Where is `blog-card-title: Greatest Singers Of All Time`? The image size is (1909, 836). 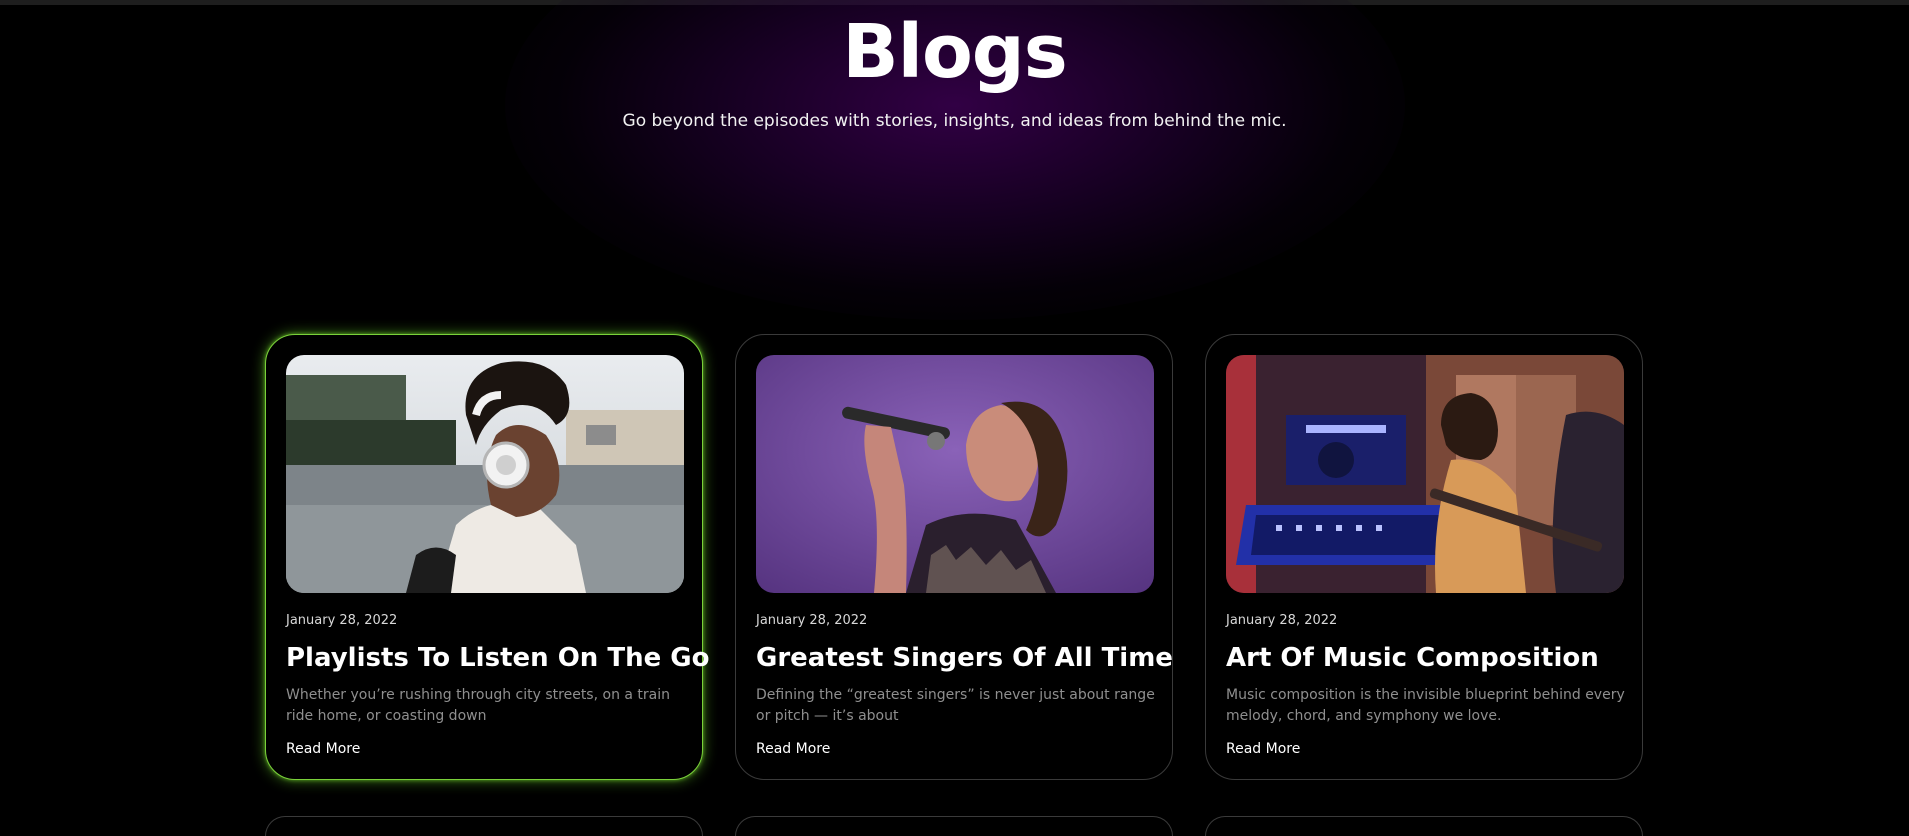
blog-card-title: Greatest Singers Of All Time is located at coordinates (964, 658).